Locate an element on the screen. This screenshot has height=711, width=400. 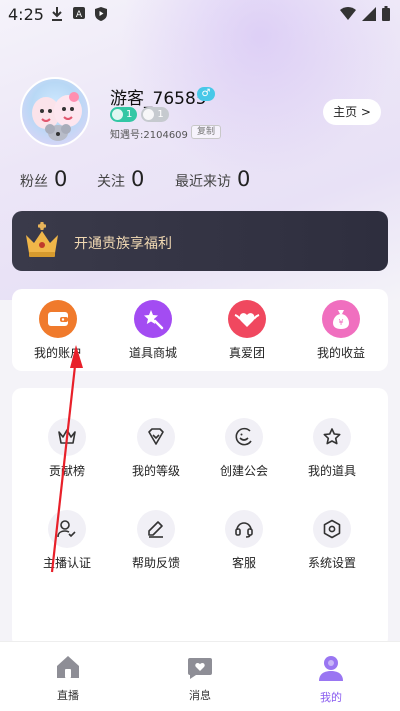
wallet-icon is located at coordinates (58, 319).